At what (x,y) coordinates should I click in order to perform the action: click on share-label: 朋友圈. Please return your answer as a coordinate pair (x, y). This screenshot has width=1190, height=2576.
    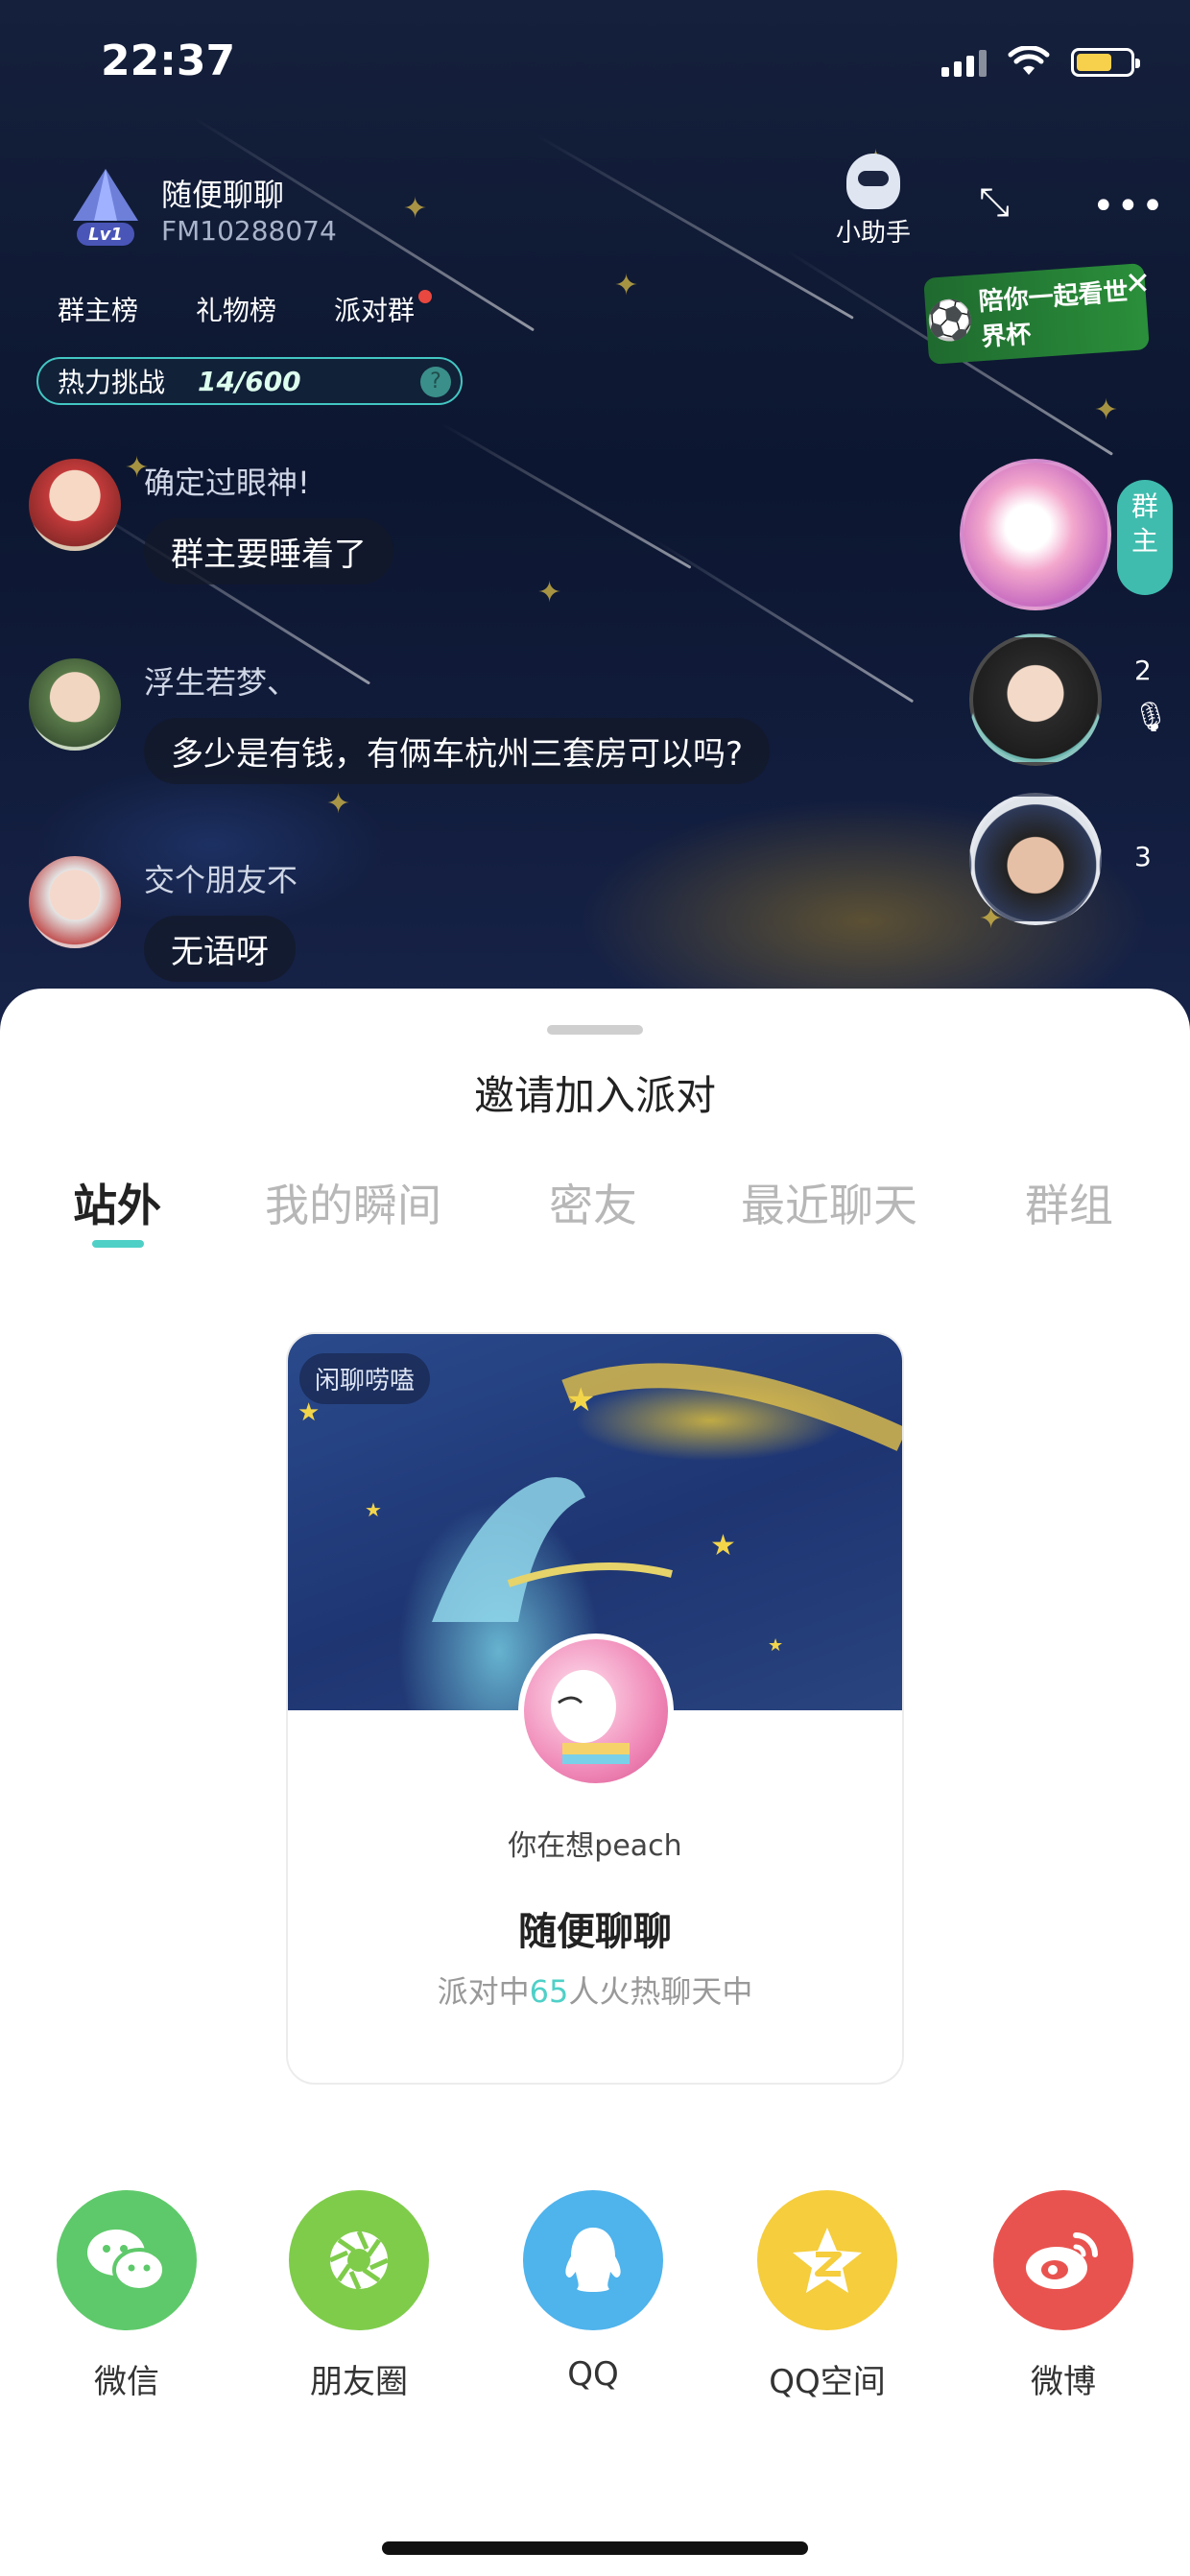
    Looking at the image, I should click on (359, 2382).